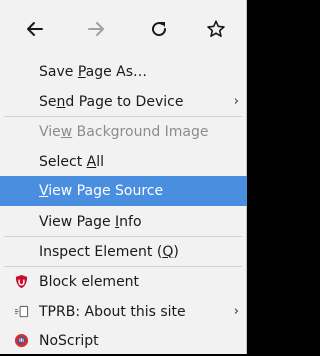  I want to click on menu-item-view-page-info: View Page Info, so click(123, 221).